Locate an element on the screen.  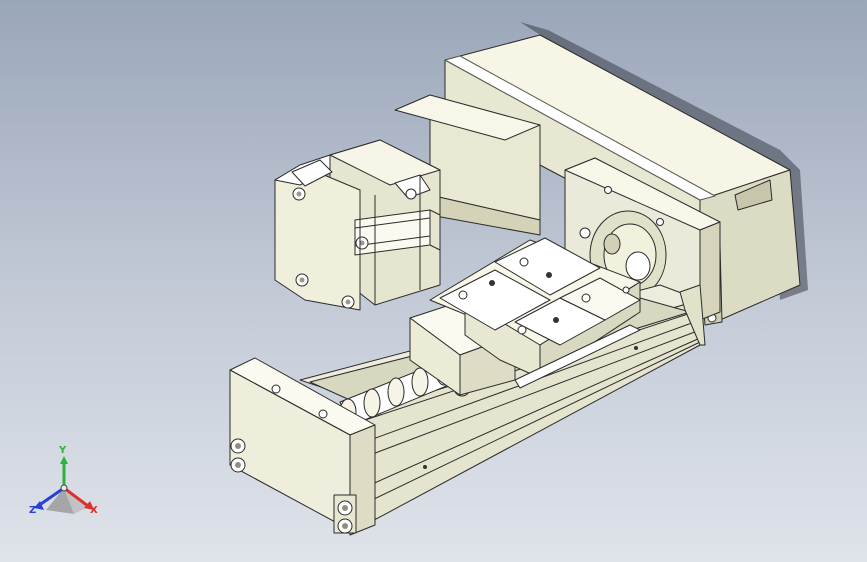
orientation-triad: Y X Z is located at coordinates (64, 486).